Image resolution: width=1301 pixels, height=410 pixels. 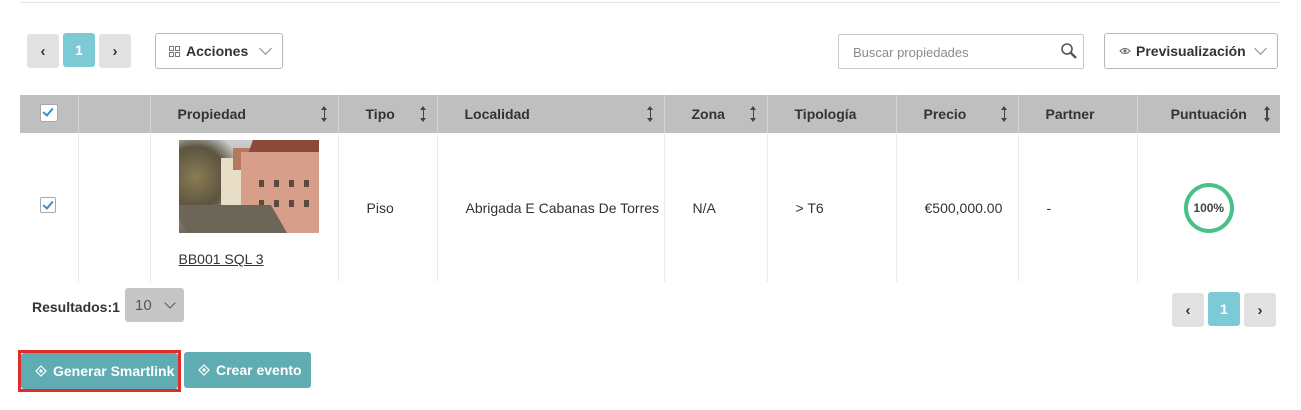 I want to click on column-header-tipologia: Tipología, so click(x=831, y=114).